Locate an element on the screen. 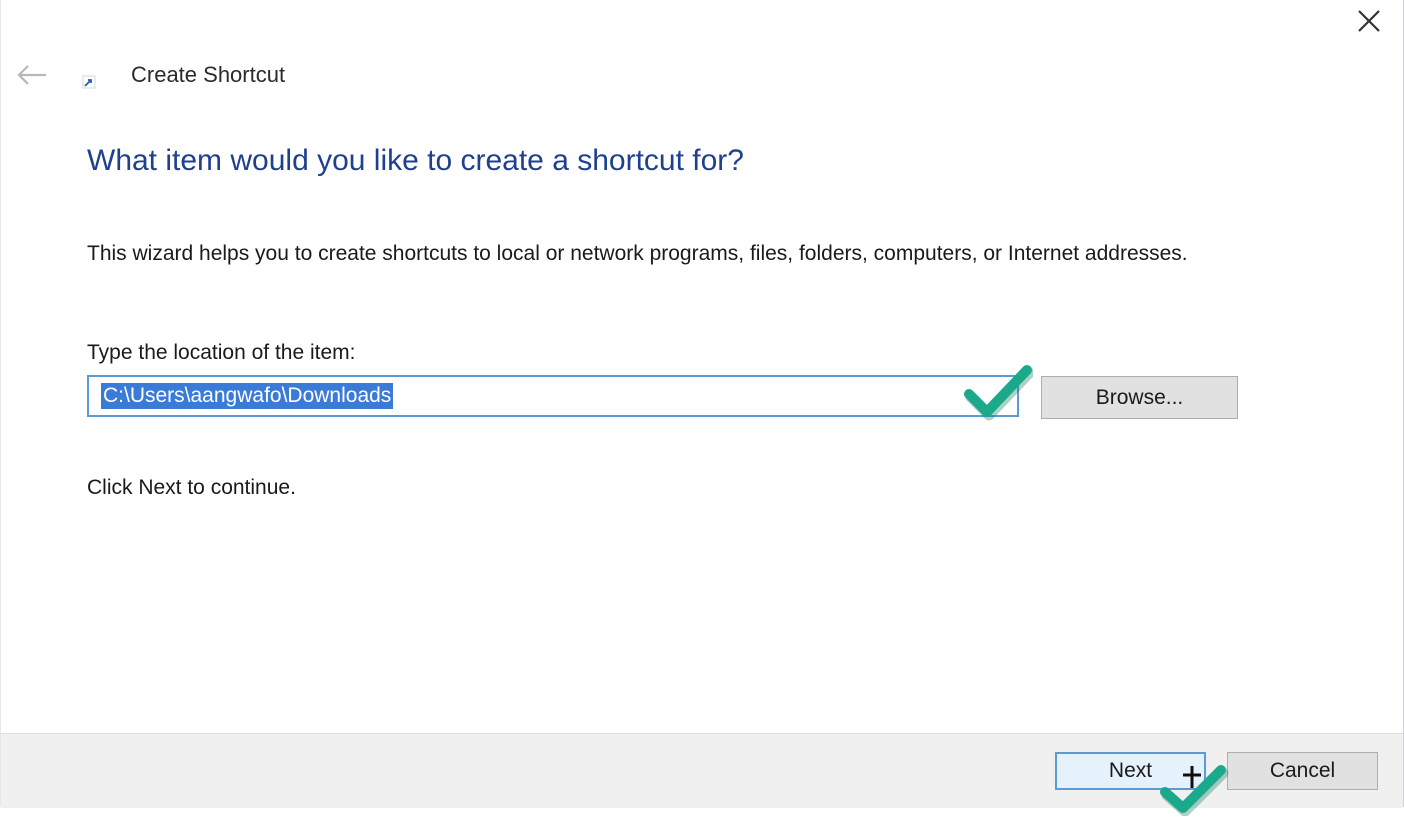 This screenshot has height=817, width=1404. window-title: Create Shortcut is located at coordinates (208, 74).